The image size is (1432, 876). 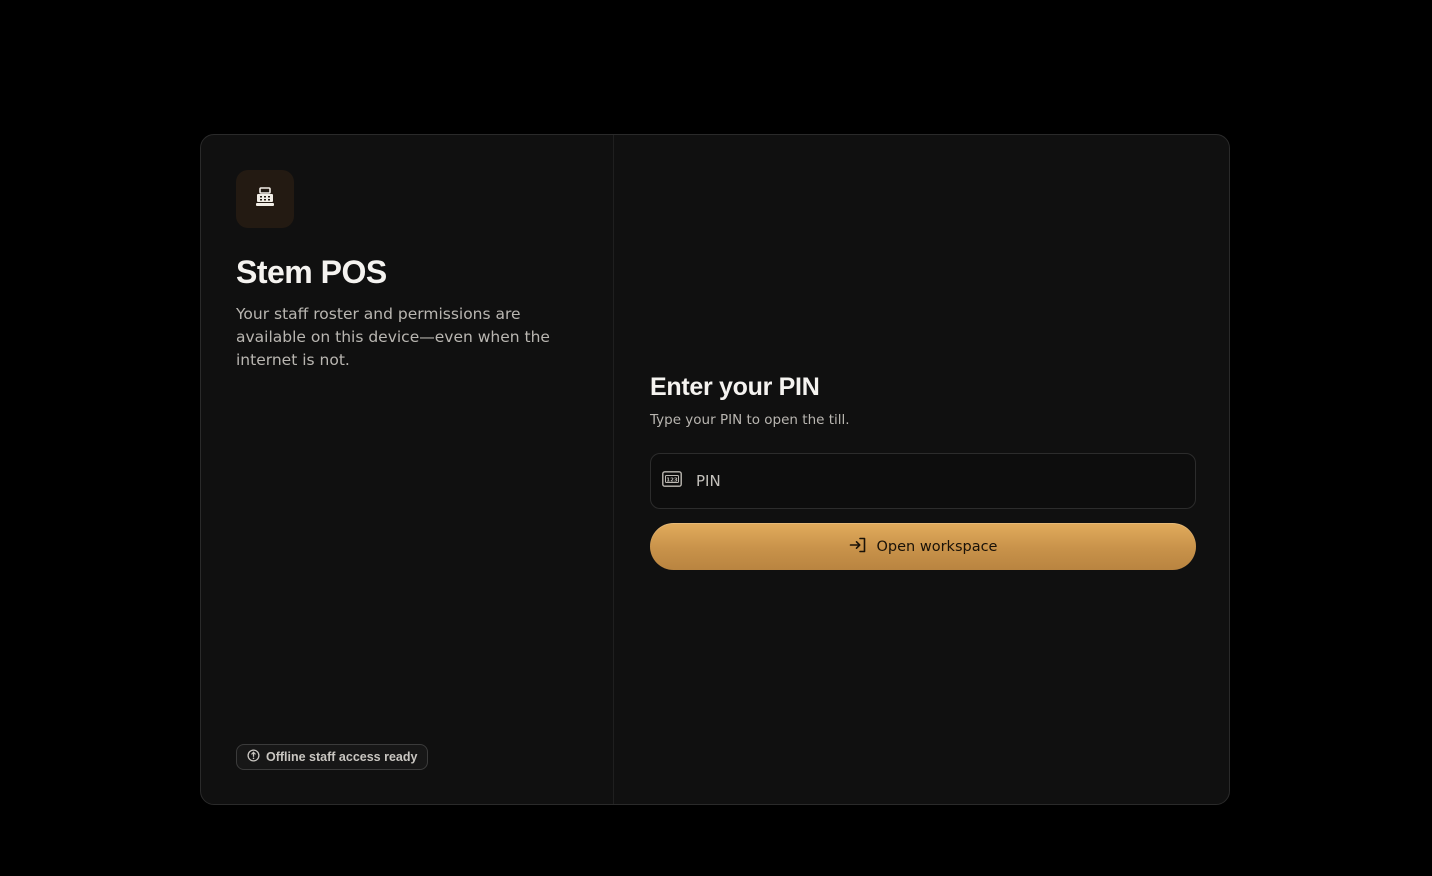 I want to click on cash-register-icon, so click(x=265, y=199).